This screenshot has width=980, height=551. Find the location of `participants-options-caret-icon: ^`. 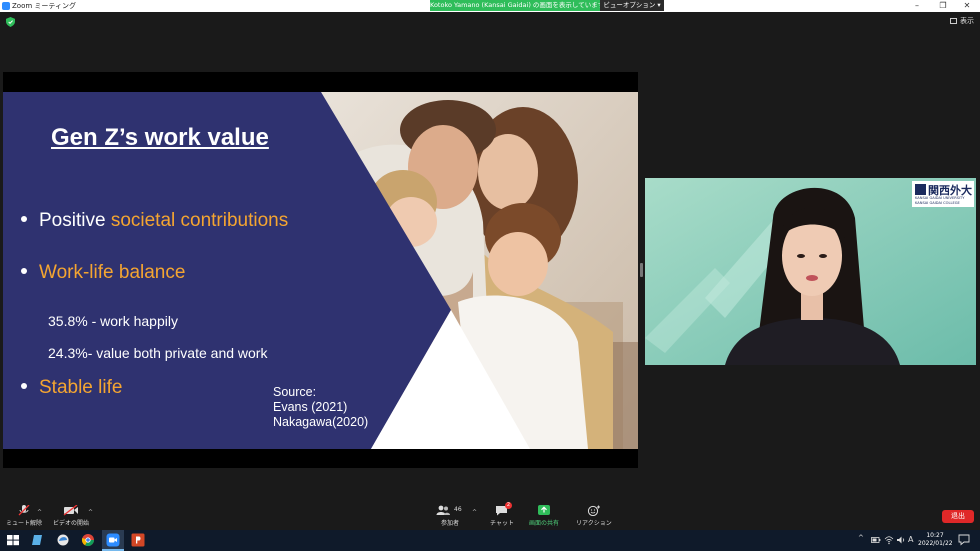

participants-options-caret-icon: ^ is located at coordinates (474, 512).